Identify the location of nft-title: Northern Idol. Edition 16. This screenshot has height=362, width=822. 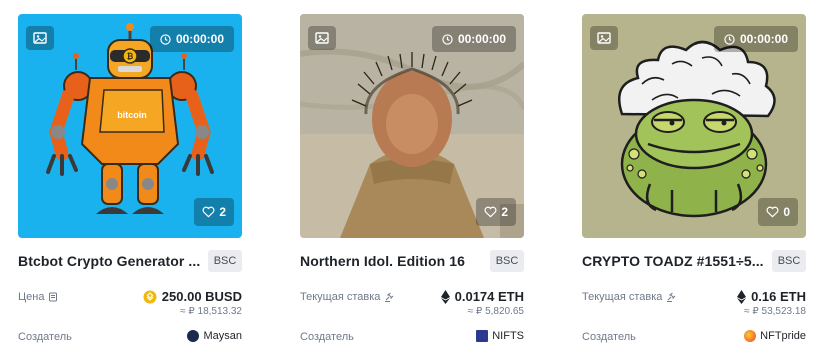
(393, 261).